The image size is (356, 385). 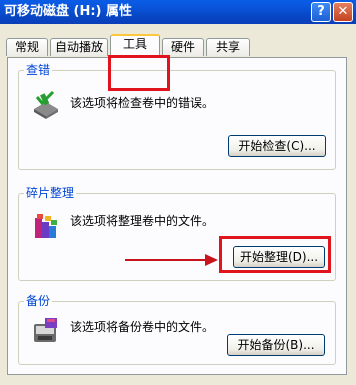 I want to click on tab-autoplay: 自动播放, so click(x=79, y=47).